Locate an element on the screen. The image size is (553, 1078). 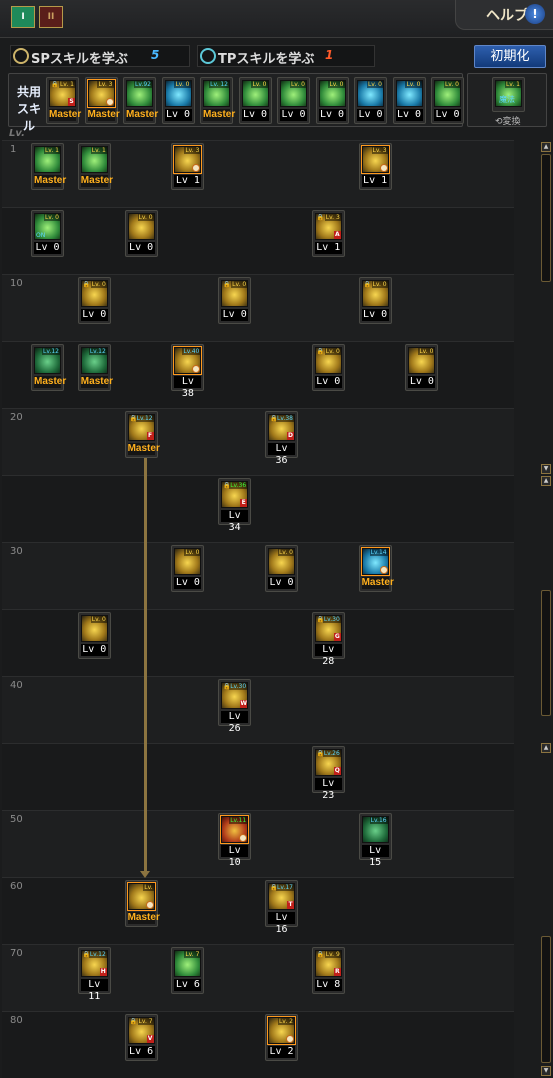
skill-slot: Lv.38 🔒 D Lv 36 is located at coordinates (281, 438).